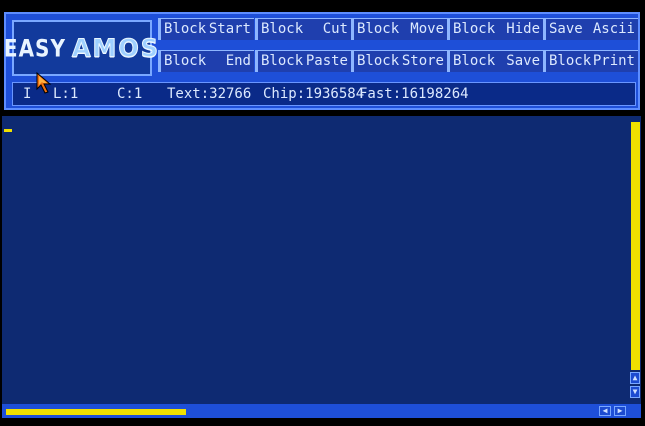  Describe the element at coordinates (635, 392) in the screenshot. I see `arrow-down-icon: ▼` at that location.